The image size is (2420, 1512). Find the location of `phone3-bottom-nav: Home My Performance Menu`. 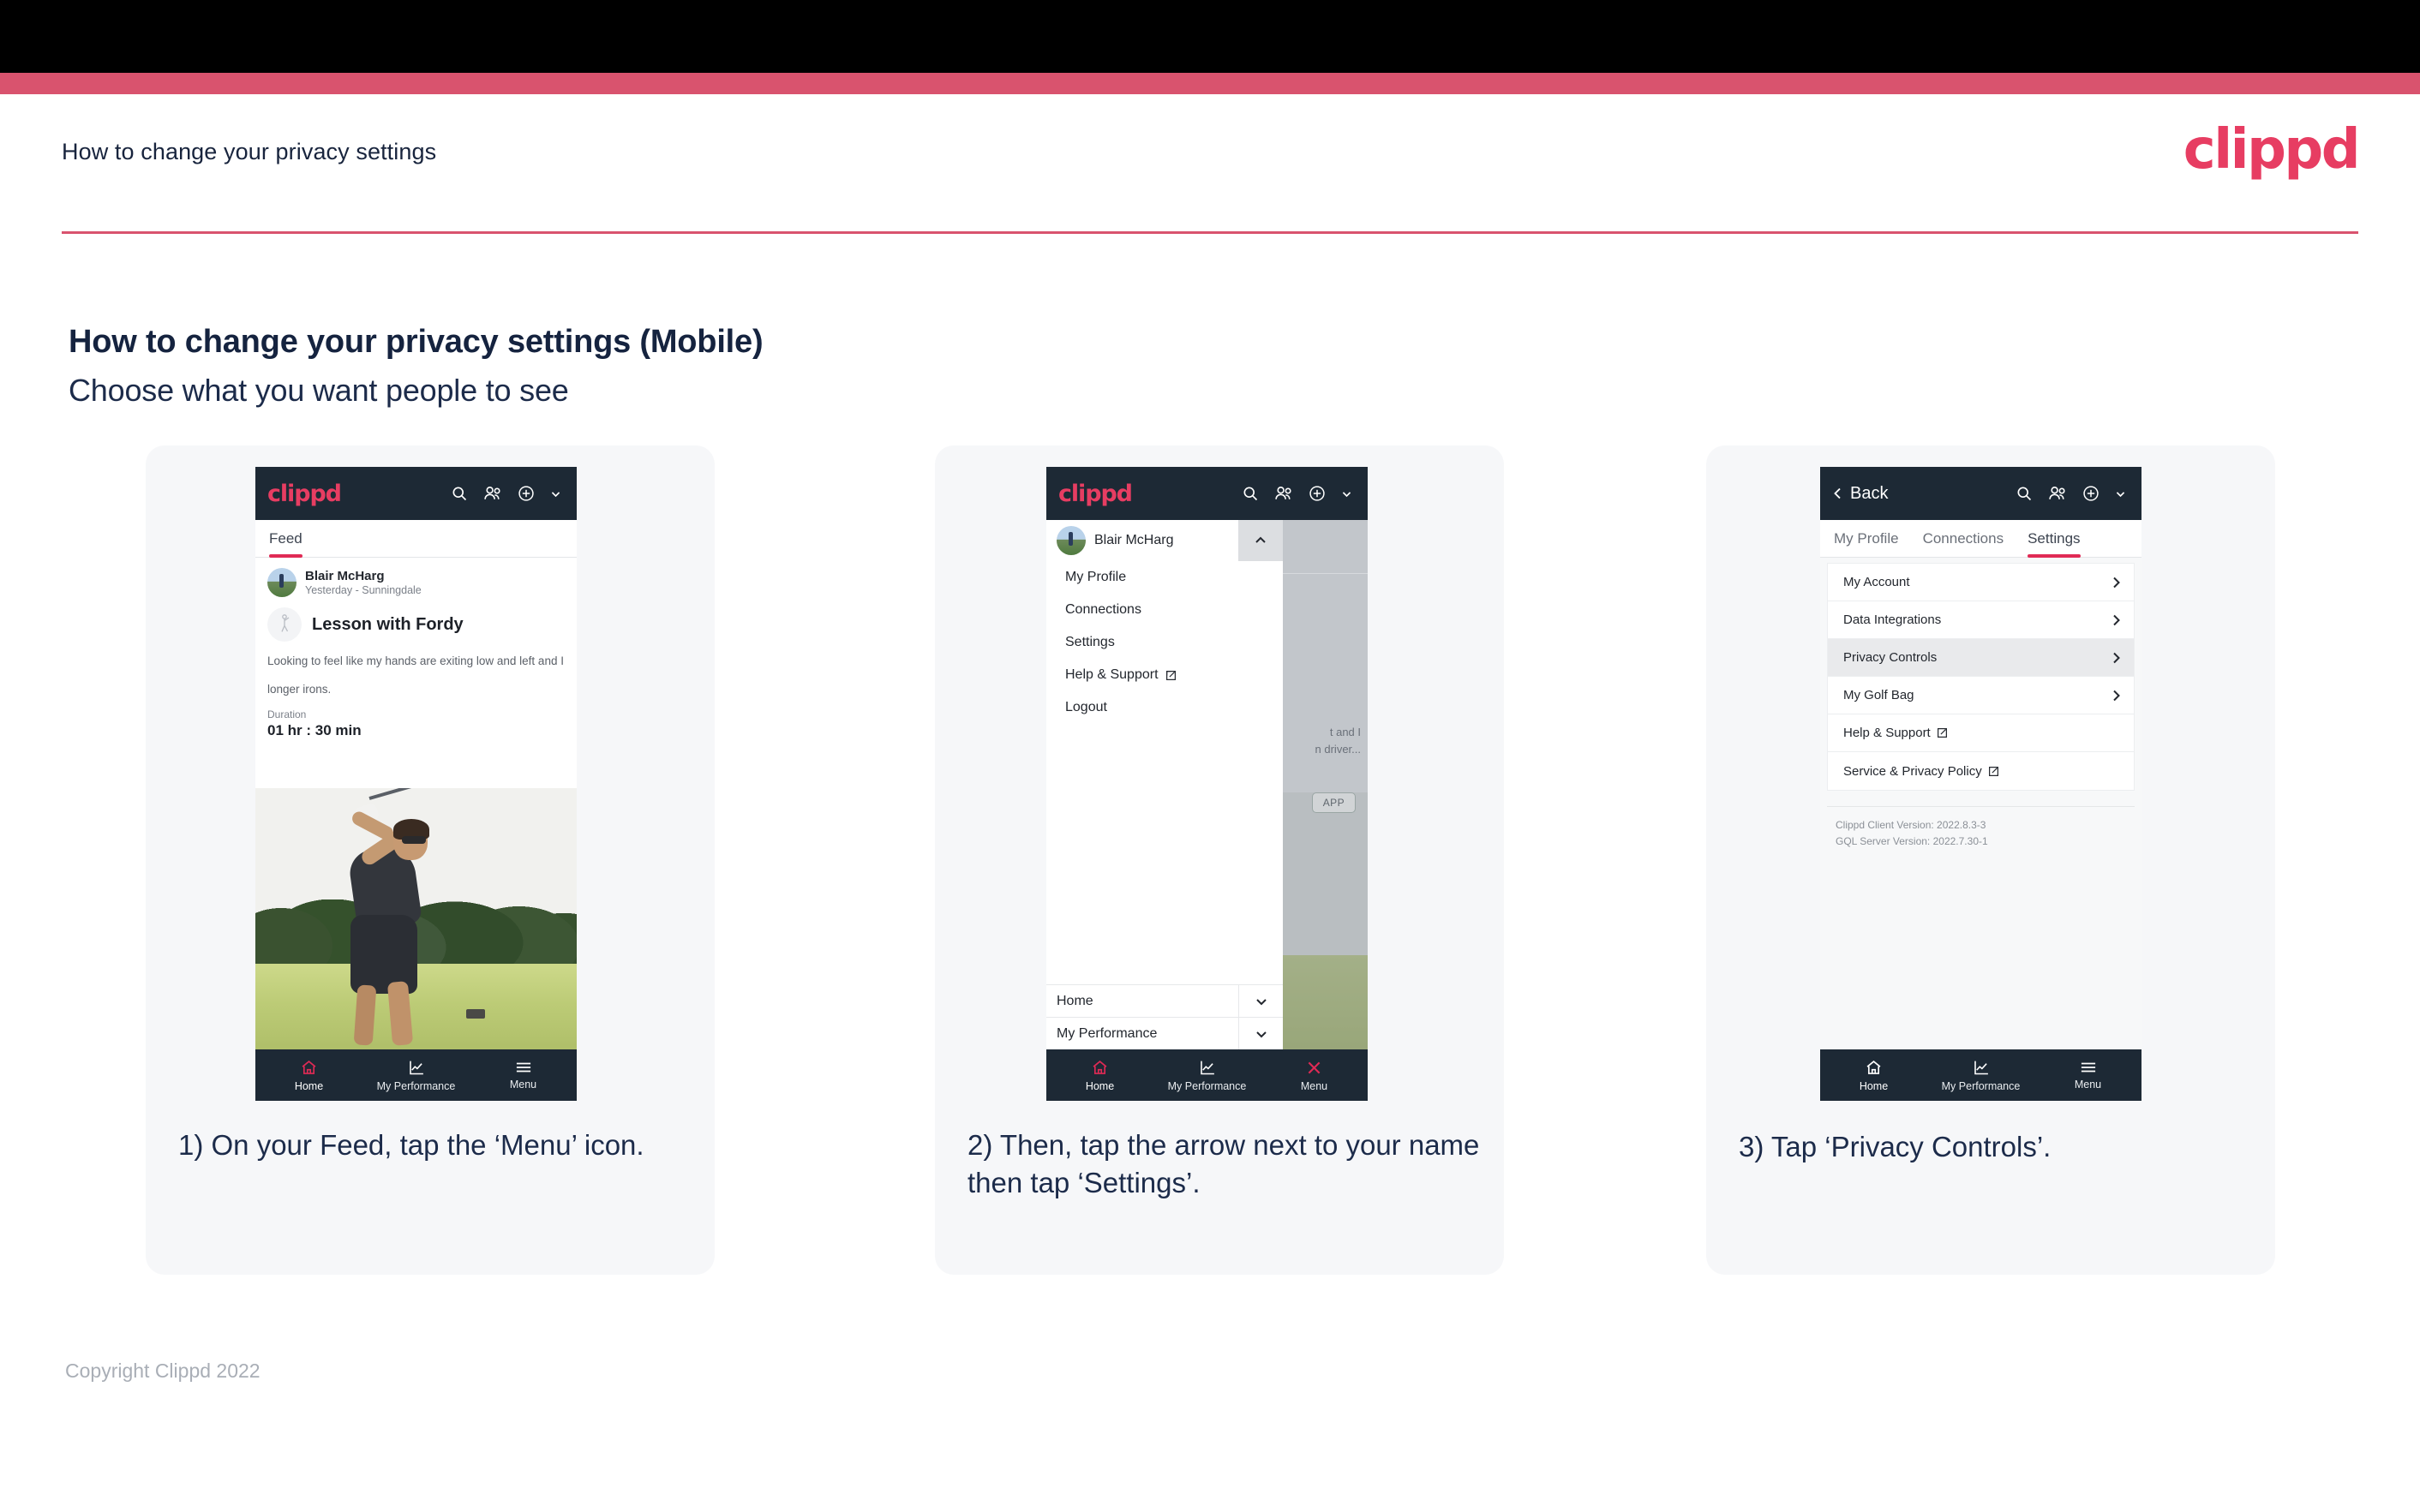

phone3-bottom-nav: Home My Performance Menu is located at coordinates (1980, 1075).